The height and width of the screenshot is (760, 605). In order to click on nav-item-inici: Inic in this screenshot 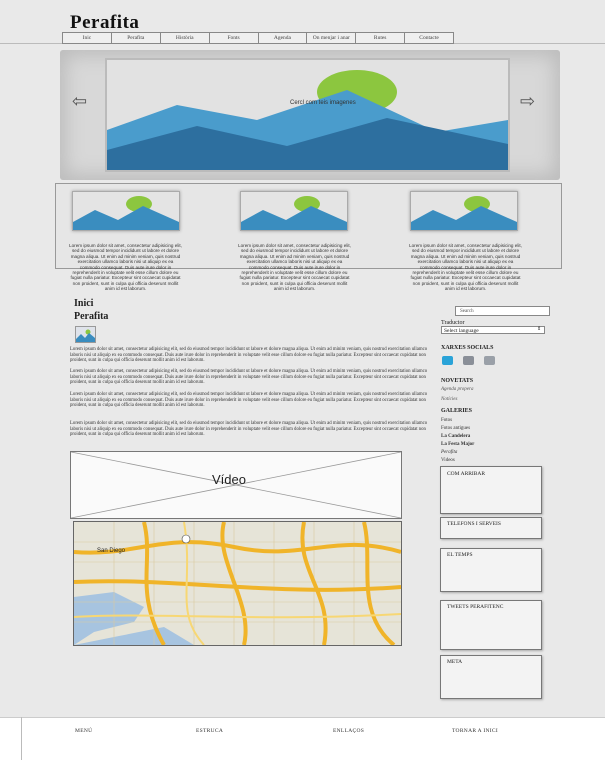, I will do `click(87, 38)`.